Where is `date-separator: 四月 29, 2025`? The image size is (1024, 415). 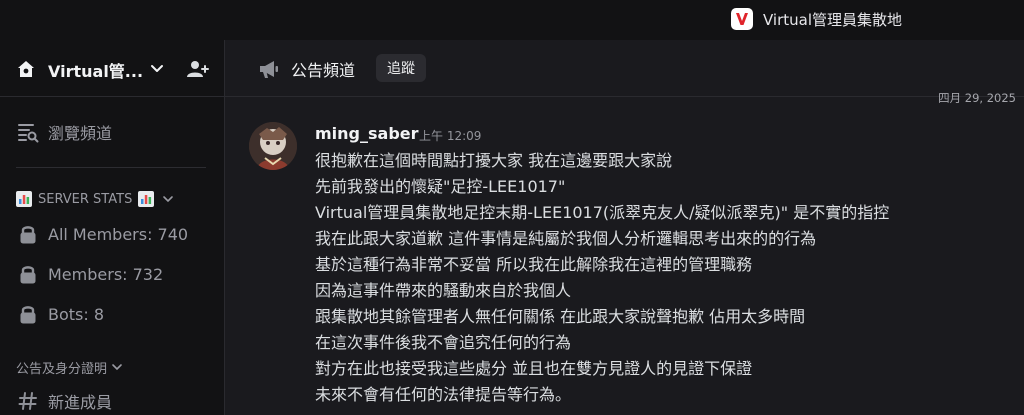 date-separator: 四月 29, 2025 is located at coordinates (977, 98).